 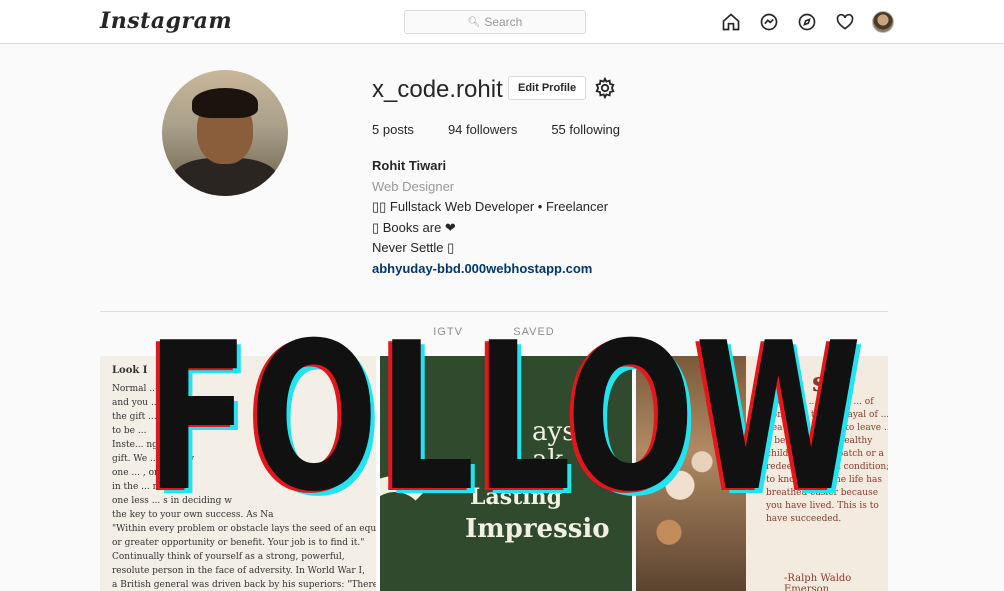 I want to click on search-icon: 🔍︎, so click(x=474, y=22).